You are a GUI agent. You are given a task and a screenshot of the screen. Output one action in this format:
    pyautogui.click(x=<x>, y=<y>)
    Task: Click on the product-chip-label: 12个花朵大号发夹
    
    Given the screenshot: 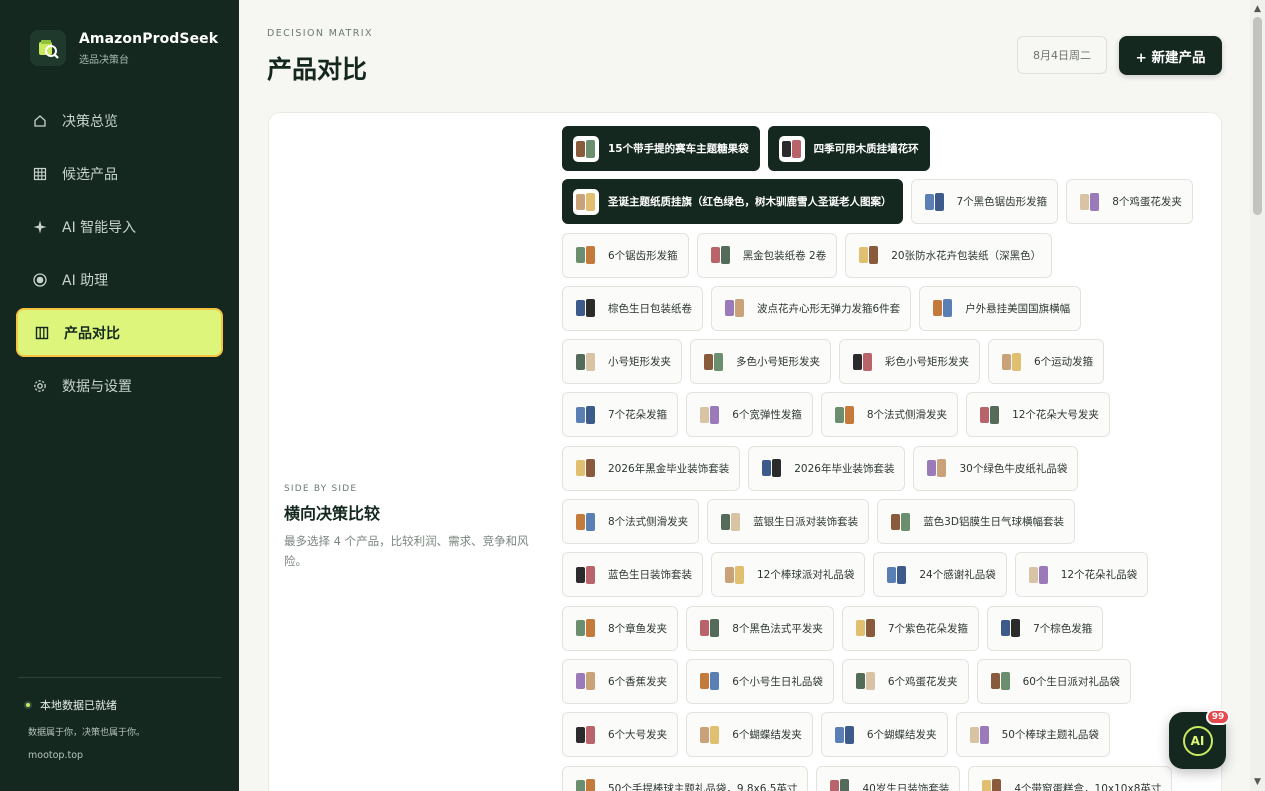 What is the action you would take?
    pyautogui.click(x=1055, y=415)
    